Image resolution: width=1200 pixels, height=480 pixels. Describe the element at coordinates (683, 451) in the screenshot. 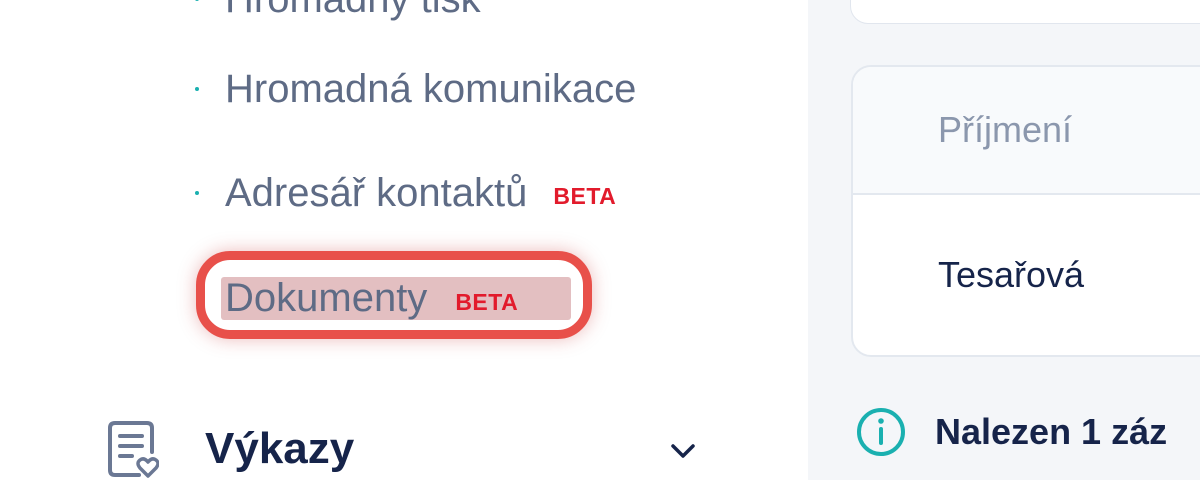

I see `chevron-down-icon` at that location.